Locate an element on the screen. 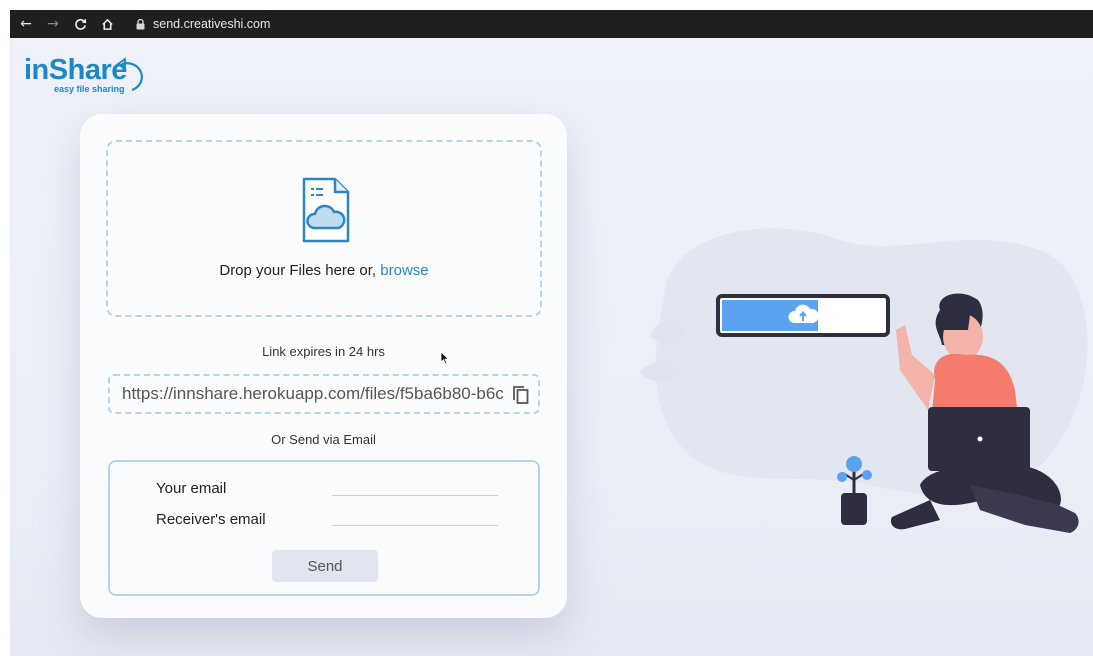 The height and width of the screenshot is (656, 1093). link-expiry-text: Link expires in 24 hrs is located at coordinates (323, 351).